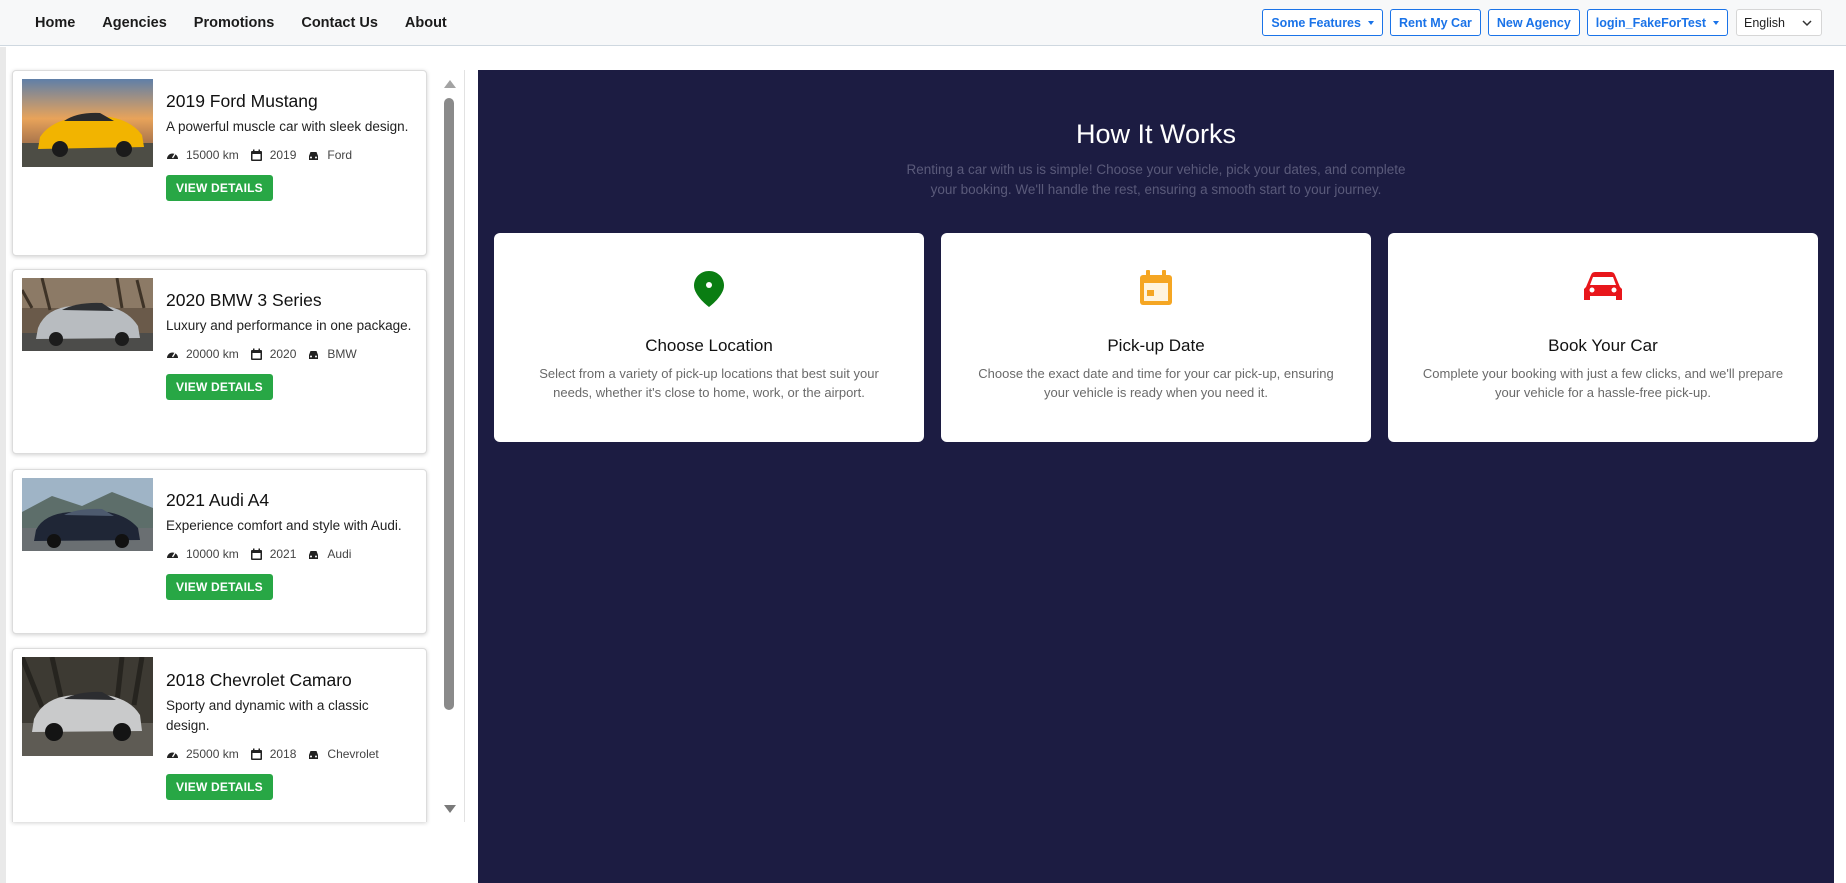 This screenshot has width=1846, height=883. I want to click on car-specs: 15000 km 2019 Ford, so click(290, 155).